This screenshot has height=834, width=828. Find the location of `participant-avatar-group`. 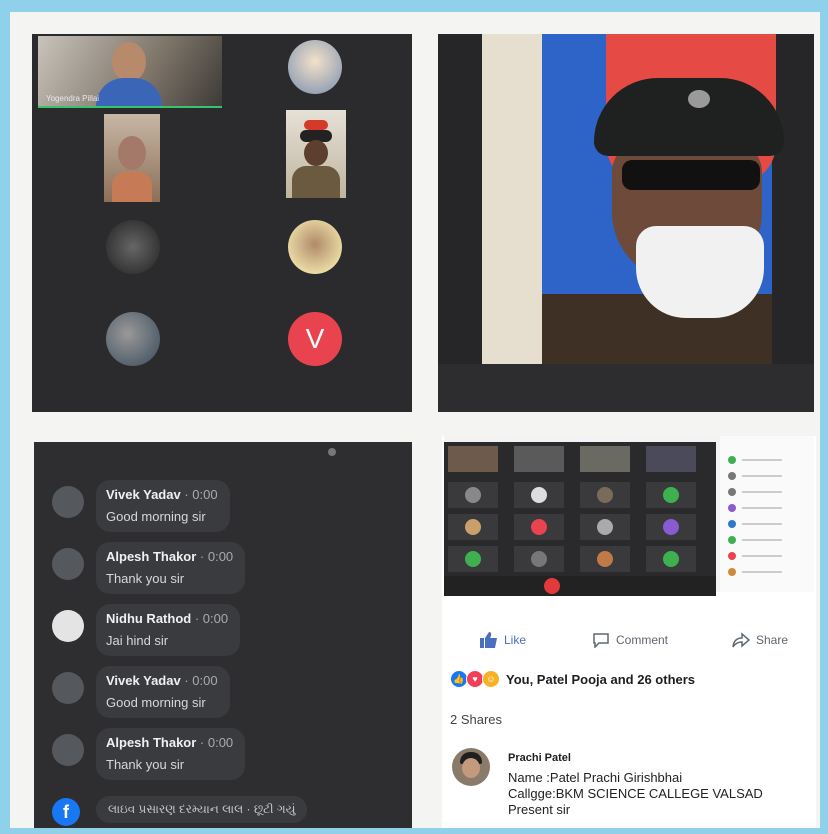

participant-avatar-group is located at coordinates (133, 339).